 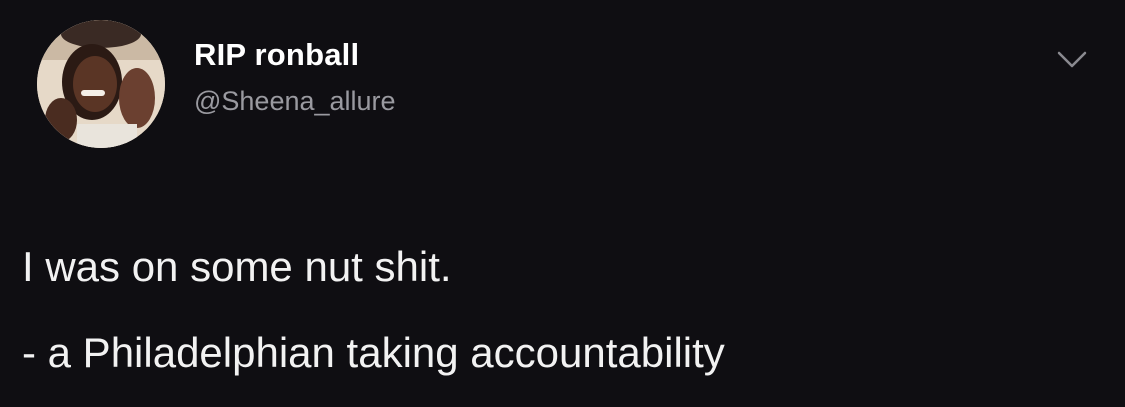 I want to click on avatar-image, so click(x=101, y=84).